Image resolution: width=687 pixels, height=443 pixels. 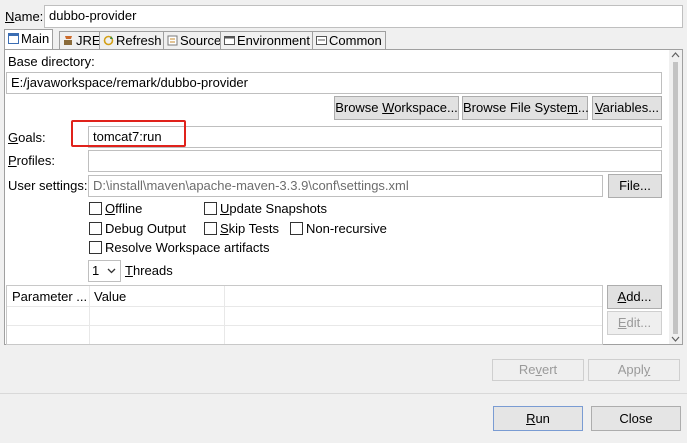 What do you see at coordinates (229, 40) in the screenshot?
I see `environment-icon` at bounding box center [229, 40].